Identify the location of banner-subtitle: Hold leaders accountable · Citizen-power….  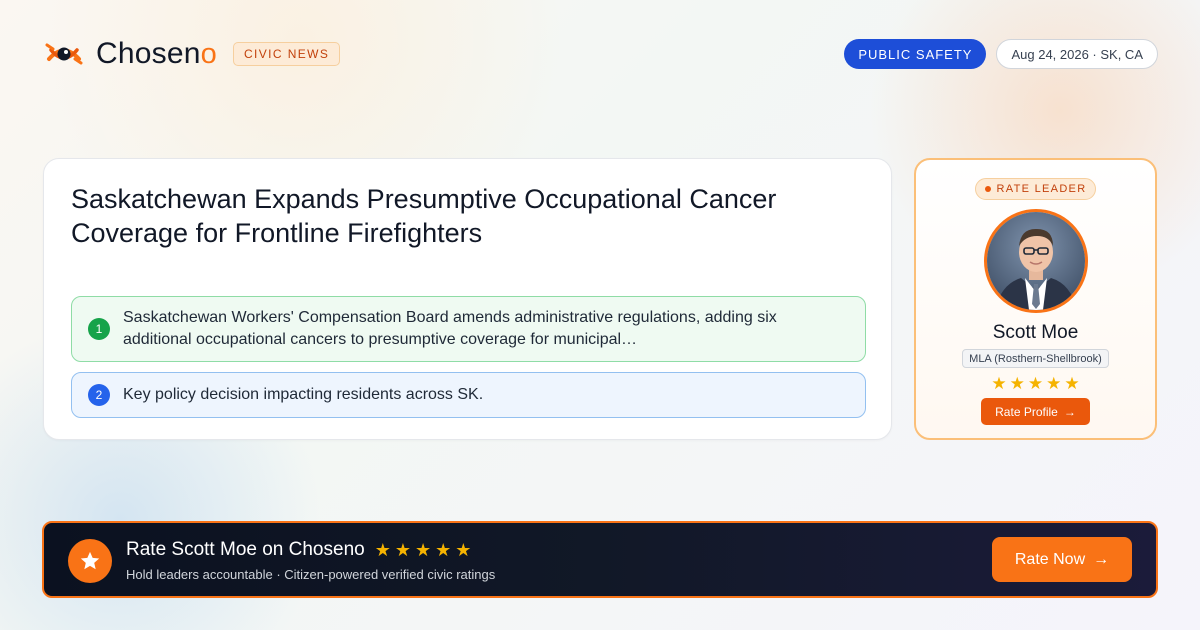
(311, 574).